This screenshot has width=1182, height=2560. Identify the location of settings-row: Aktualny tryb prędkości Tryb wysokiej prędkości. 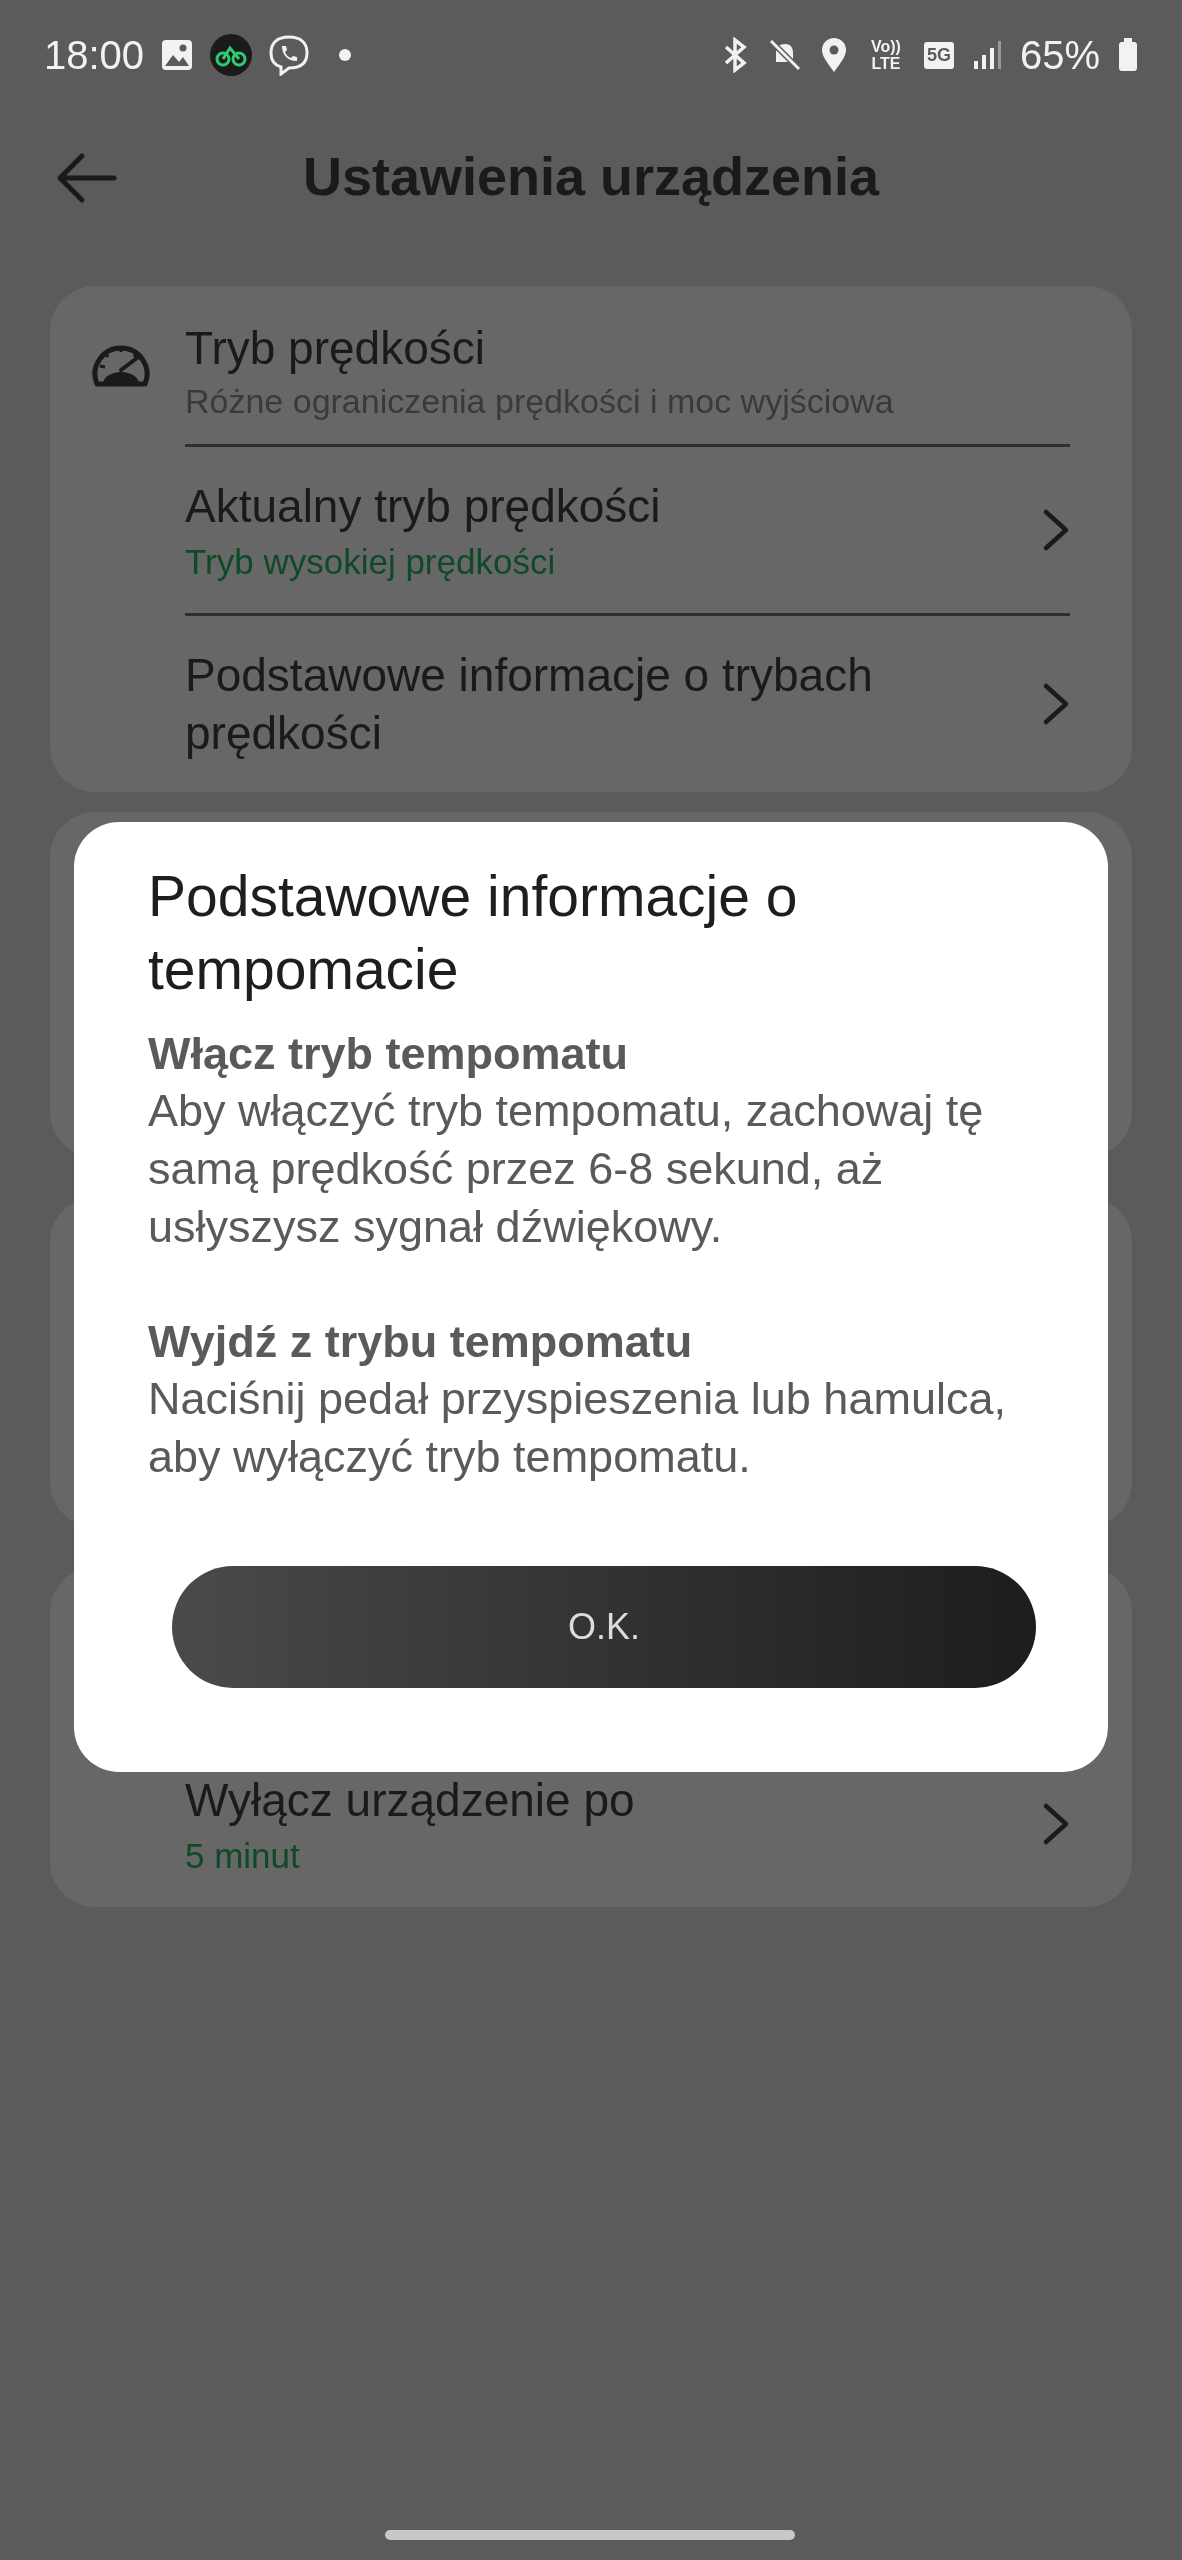
(627, 528).